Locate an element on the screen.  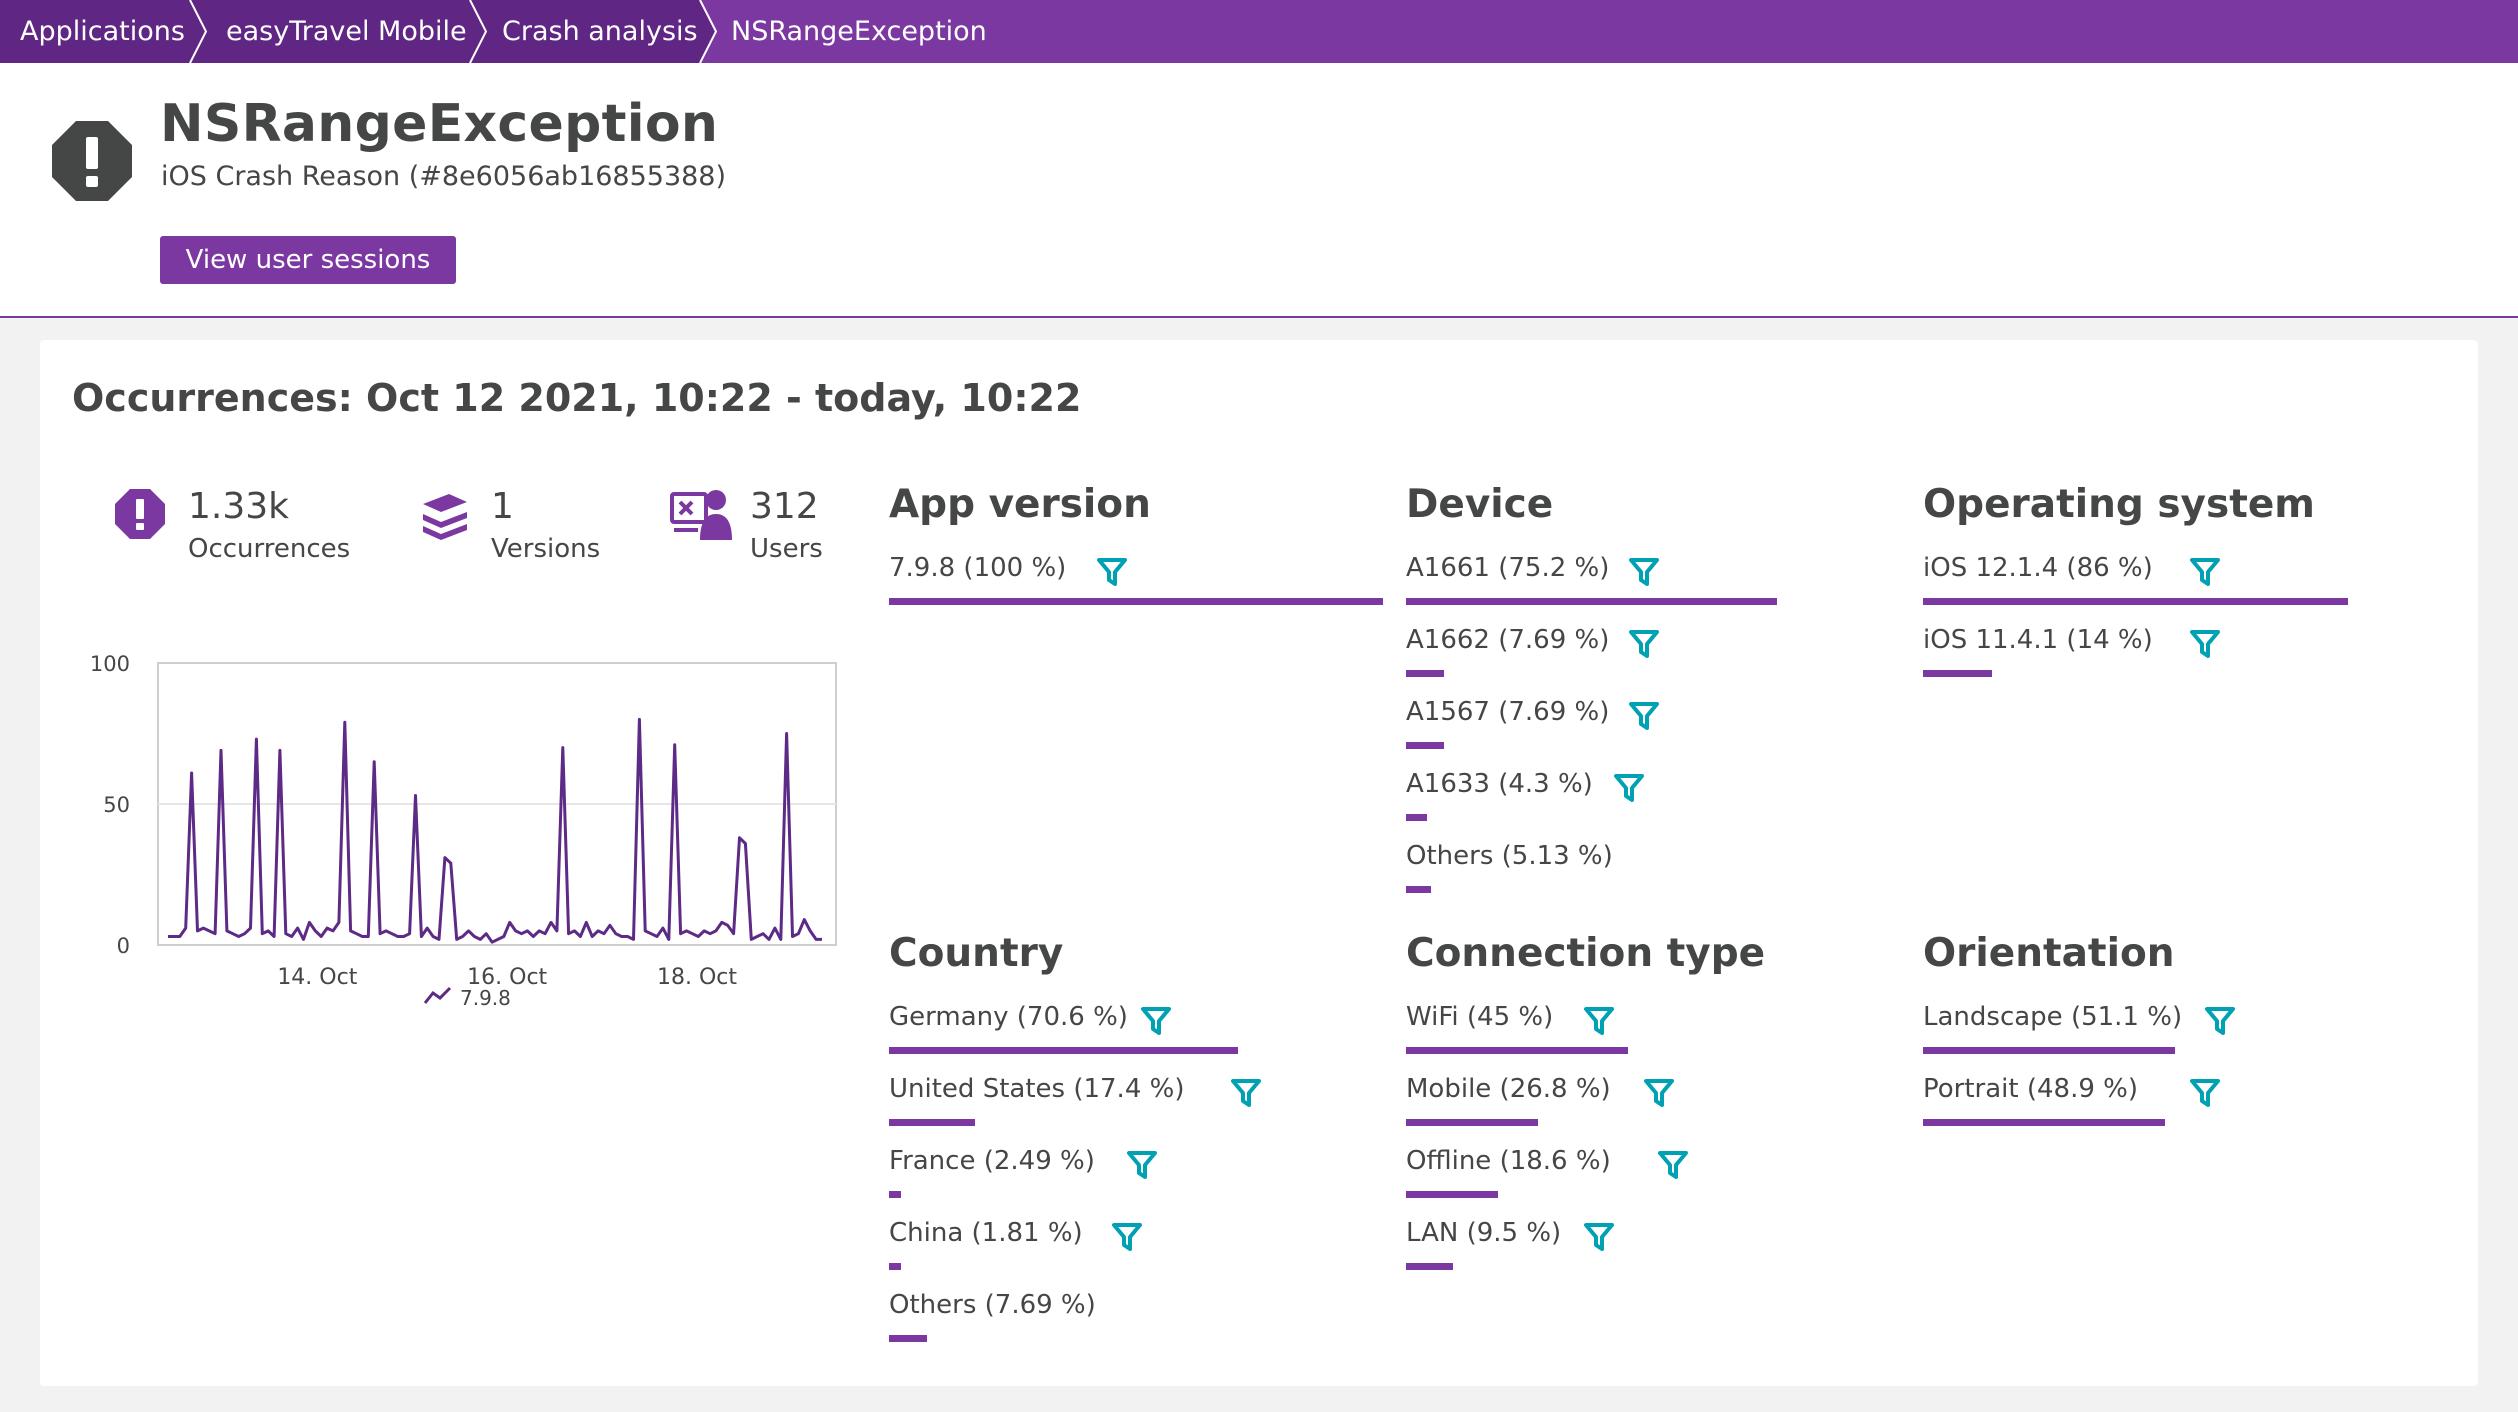
breakdown-row: Germany (70.6 %) is located at coordinates (1149, 1031).